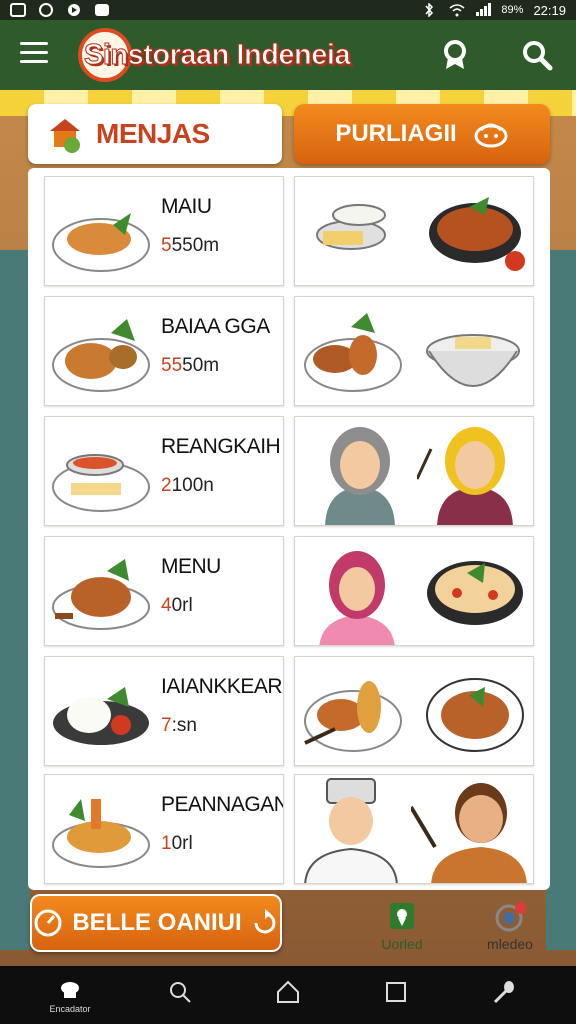 Image resolution: width=576 pixels, height=1024 pixels. I want to click on menu-item-name: MENU, so click(191, 566).